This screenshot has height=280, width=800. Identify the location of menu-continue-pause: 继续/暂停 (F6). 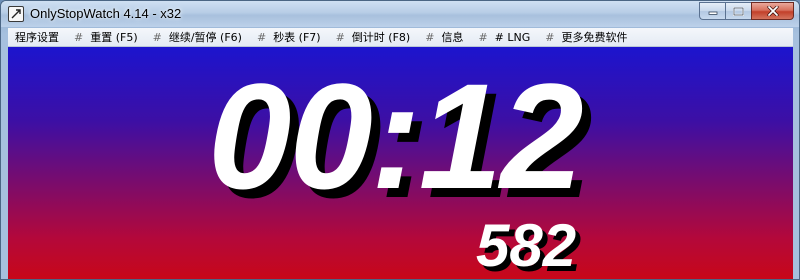
(202, 37).